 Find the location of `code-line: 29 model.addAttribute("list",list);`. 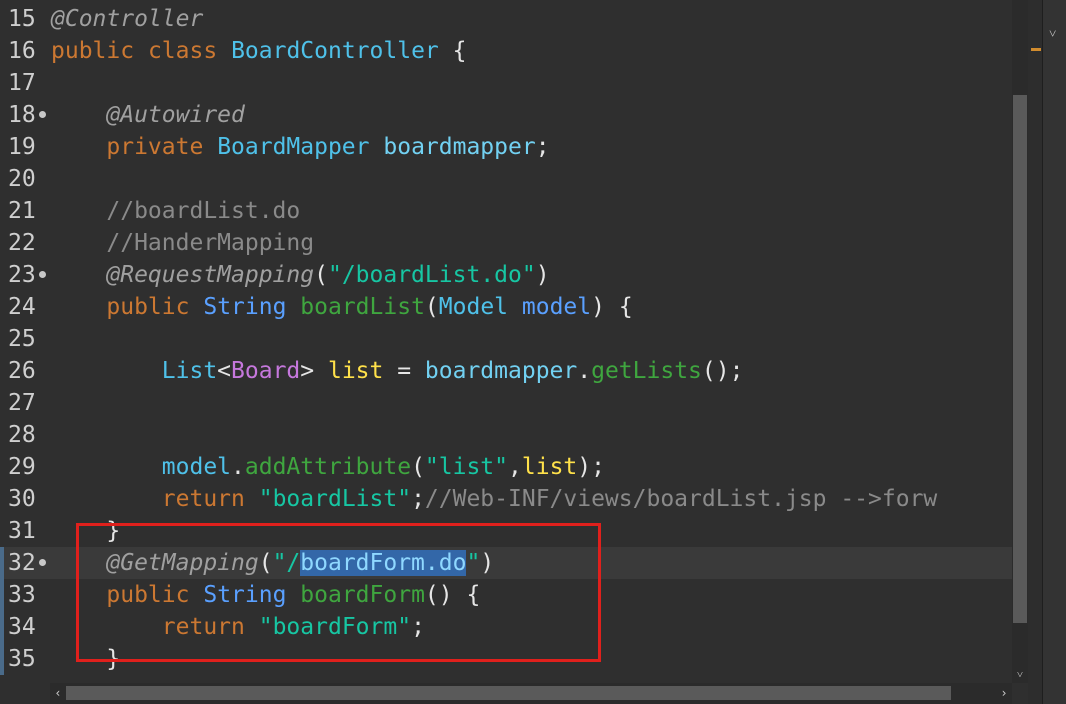

code-line: 29 model.addAttribute("list",list); is located at coordinates (506, 467).